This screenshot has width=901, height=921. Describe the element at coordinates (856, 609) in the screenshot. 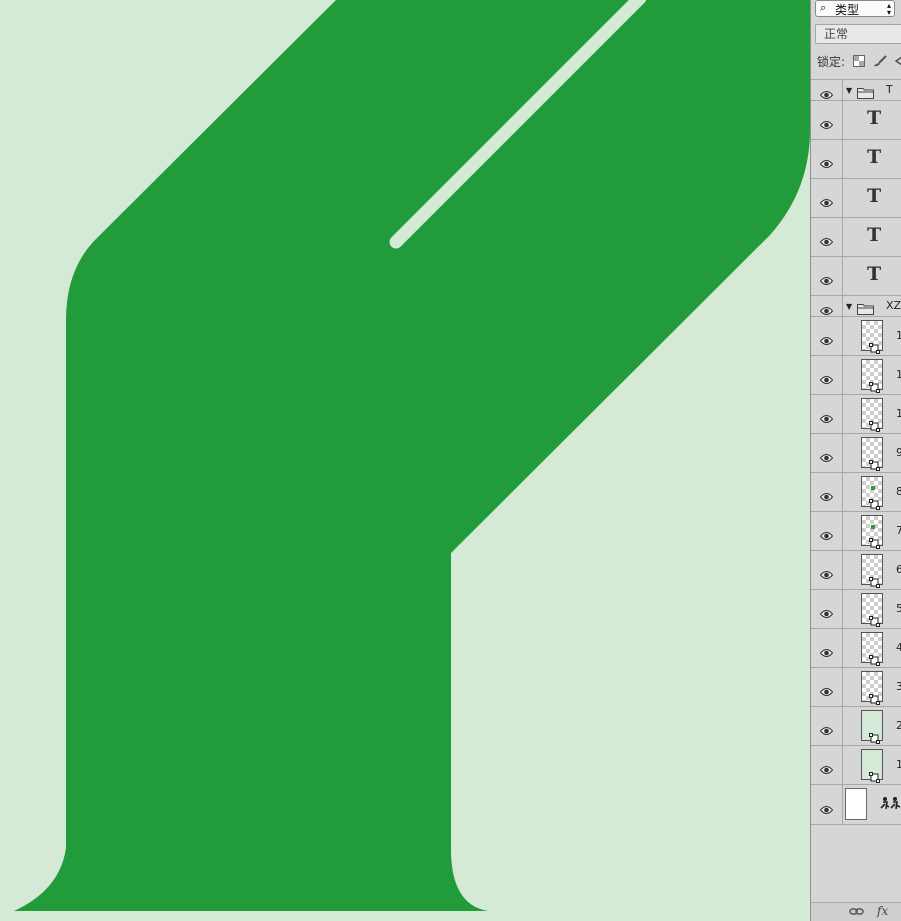

I see `layer-row: 5` at that location.